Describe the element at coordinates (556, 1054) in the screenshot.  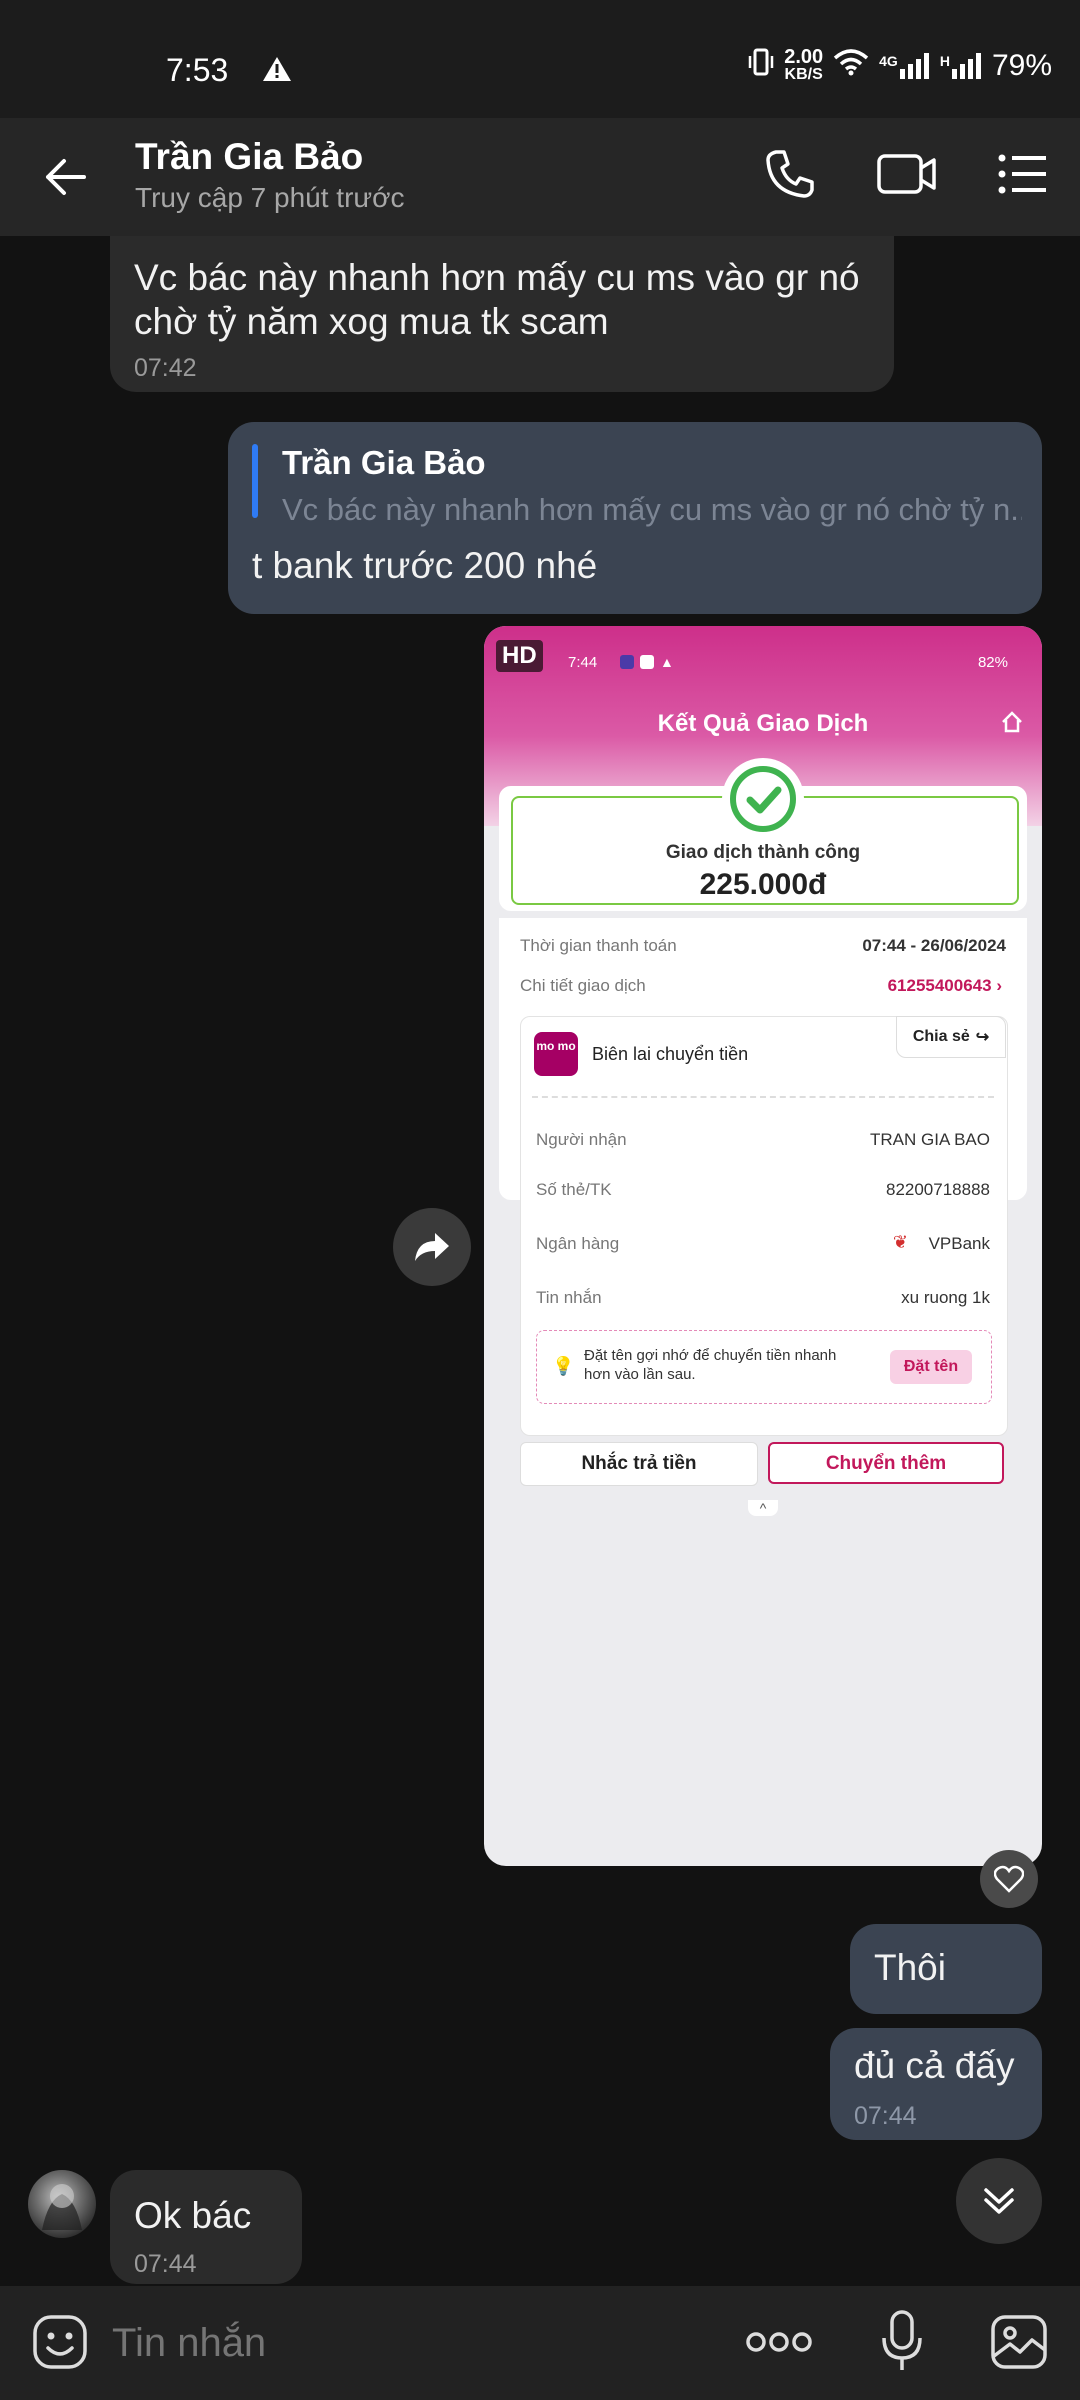
I see `momo-logo: mo mo` at that location.